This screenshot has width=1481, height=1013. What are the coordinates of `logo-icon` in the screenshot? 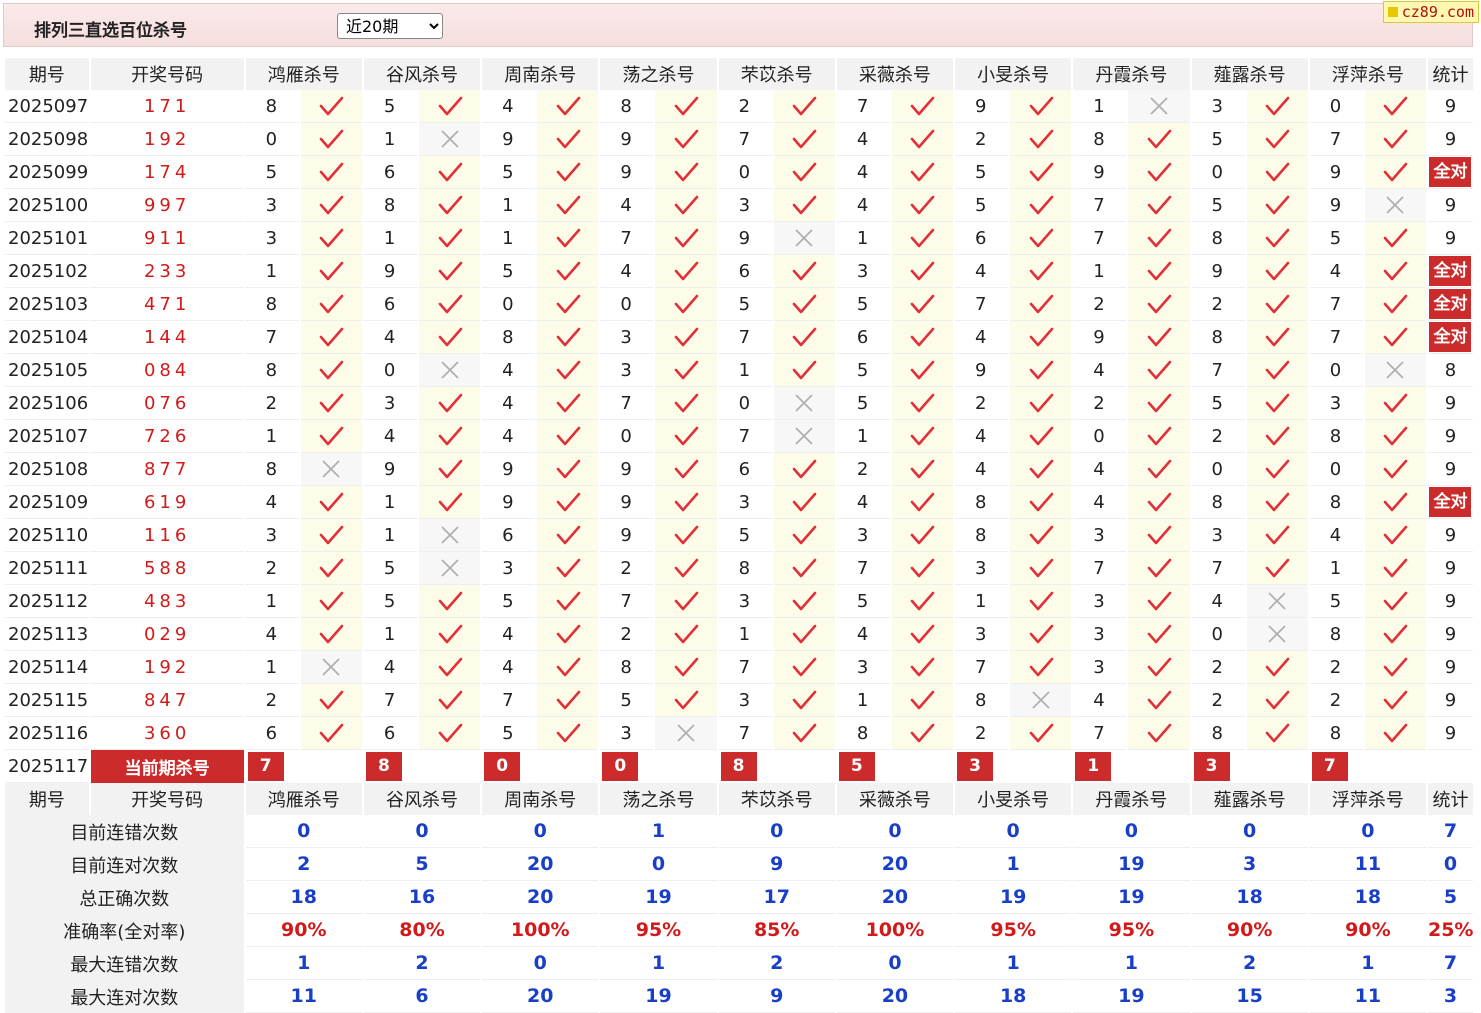 It's located at (1392, 12).